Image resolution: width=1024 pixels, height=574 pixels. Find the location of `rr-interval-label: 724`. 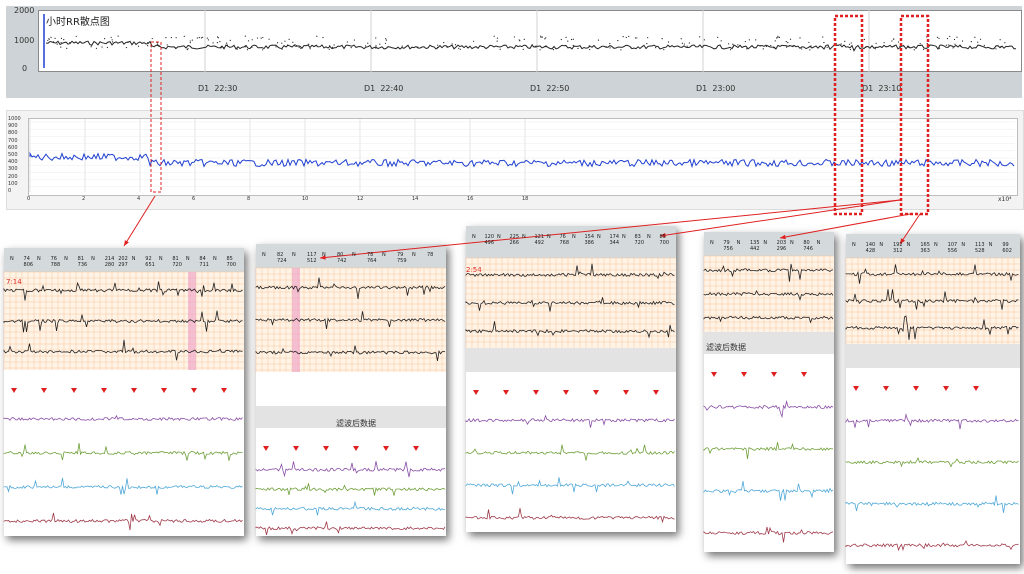

rr-interval-label: 724 is located at coordinates (282, 261).